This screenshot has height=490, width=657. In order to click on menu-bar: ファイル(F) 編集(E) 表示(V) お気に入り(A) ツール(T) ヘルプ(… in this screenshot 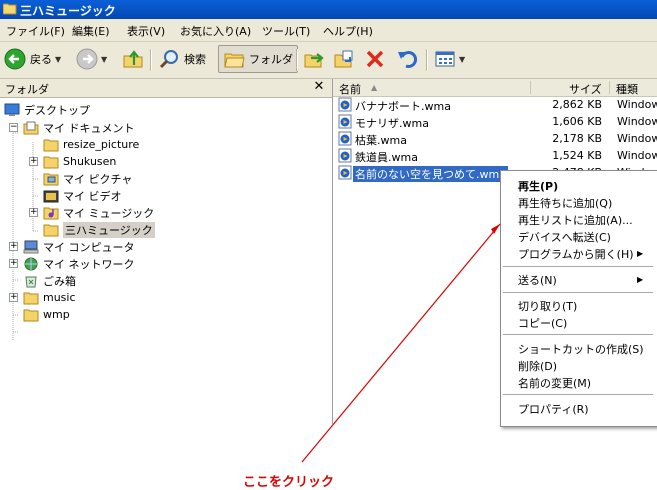, I will do `click(328, 30)`.